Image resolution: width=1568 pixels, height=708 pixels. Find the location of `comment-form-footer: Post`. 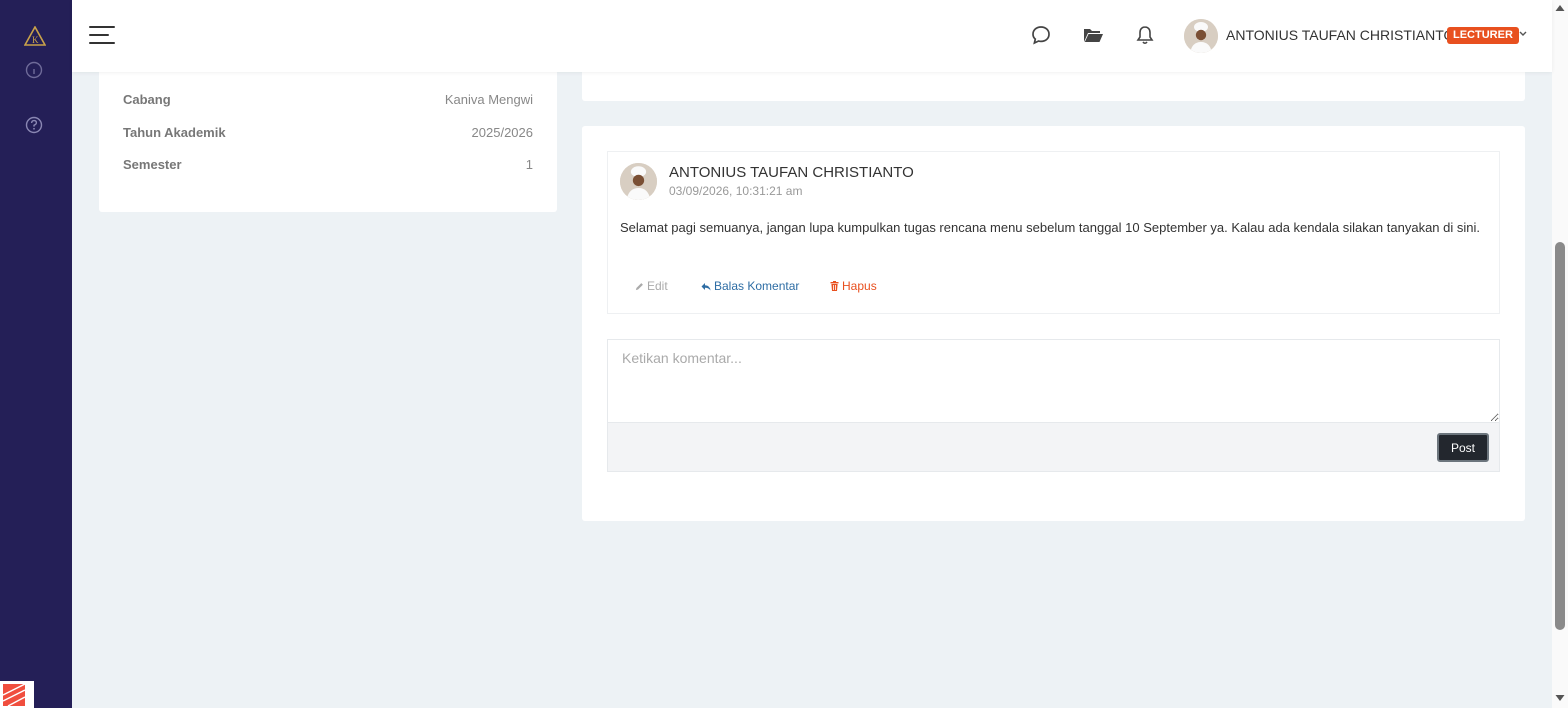

comment-form-footer: Post is located at coordinates (1053, 446).